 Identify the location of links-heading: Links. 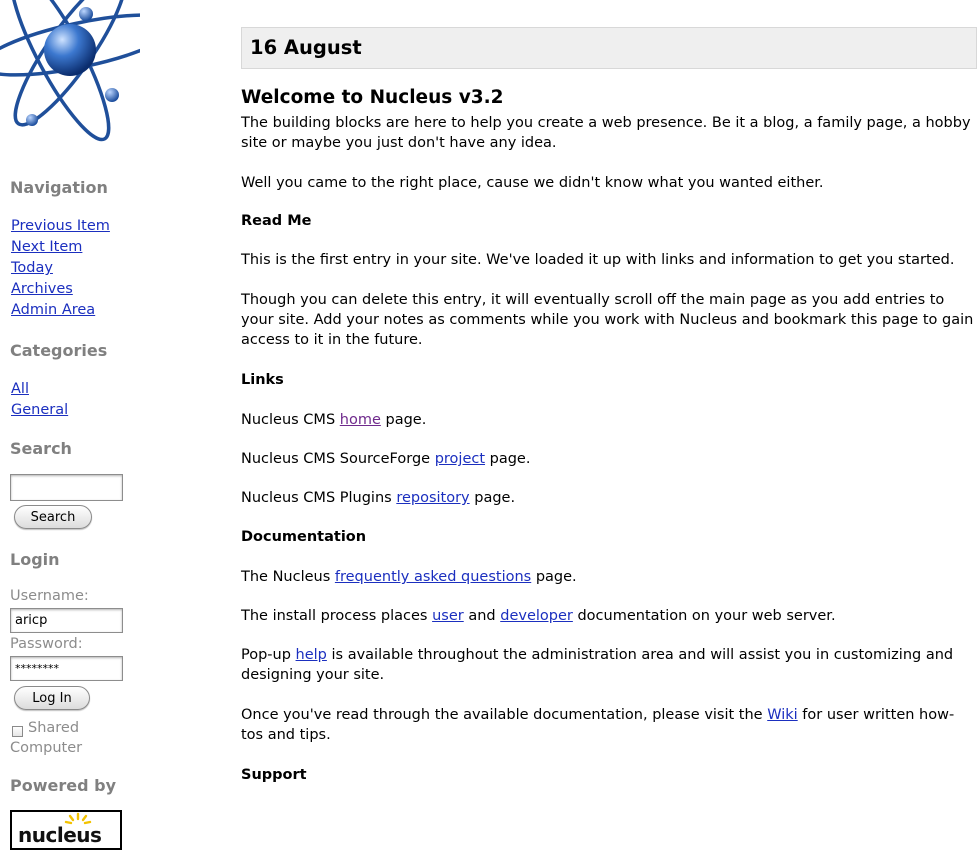
(262, 380).